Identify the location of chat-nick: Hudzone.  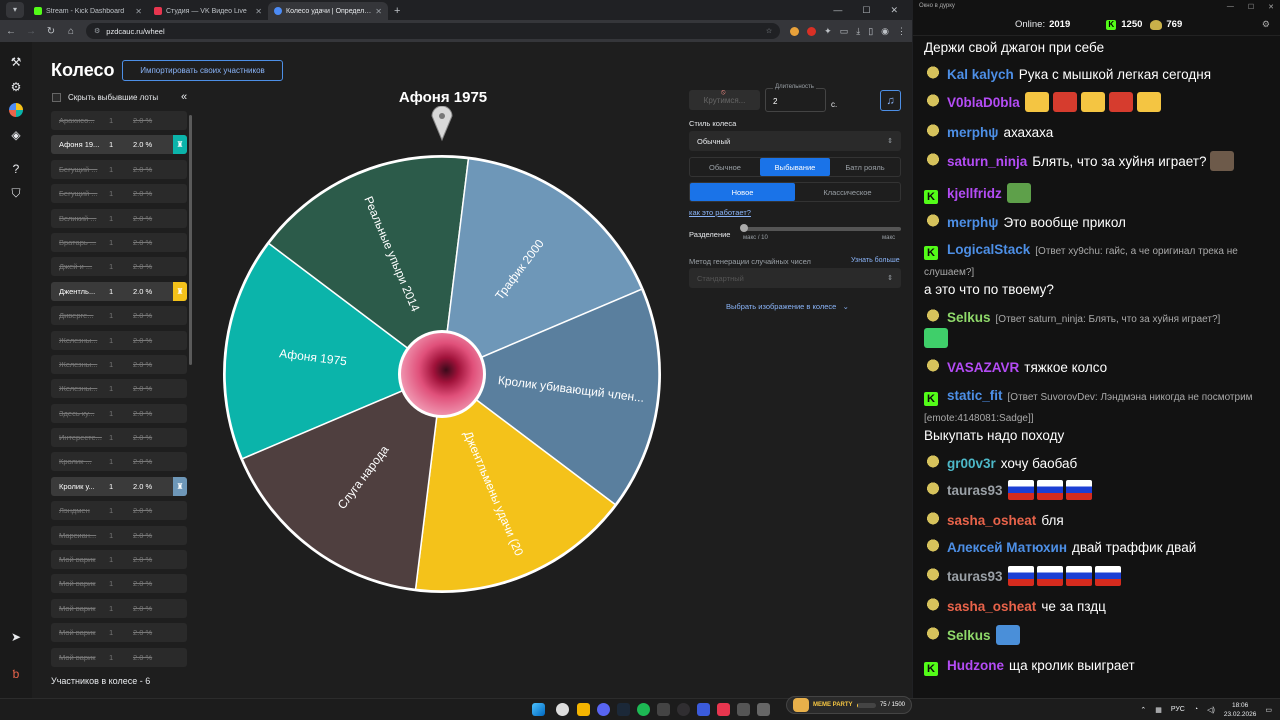
(975, 665).